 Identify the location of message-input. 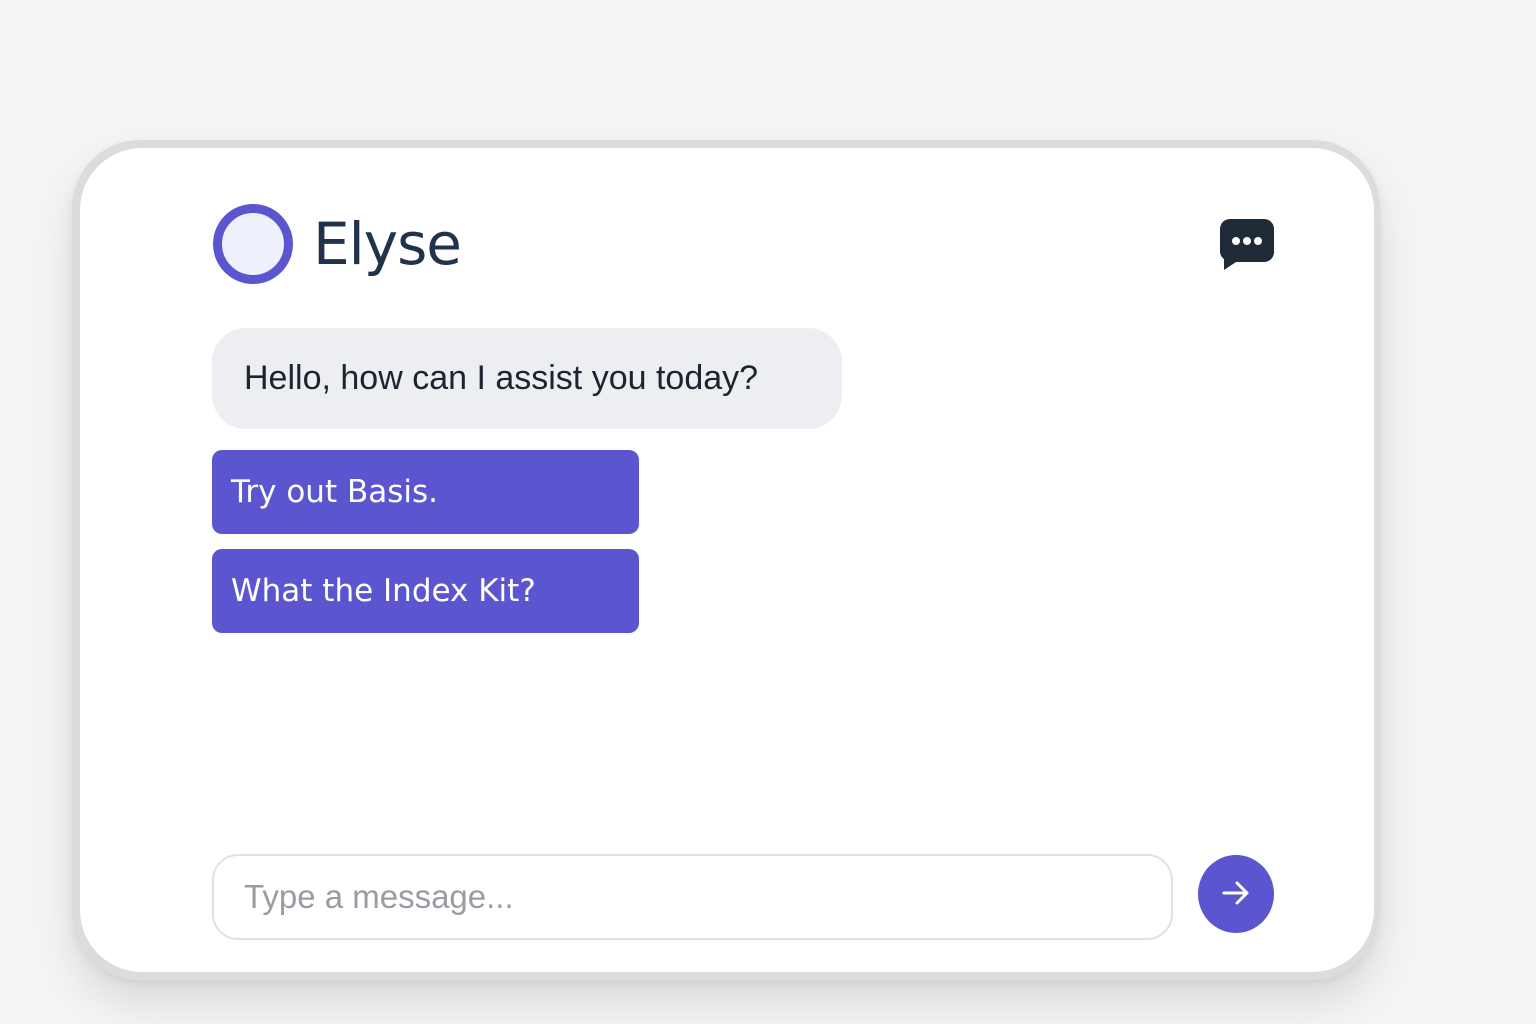
(692, 897).